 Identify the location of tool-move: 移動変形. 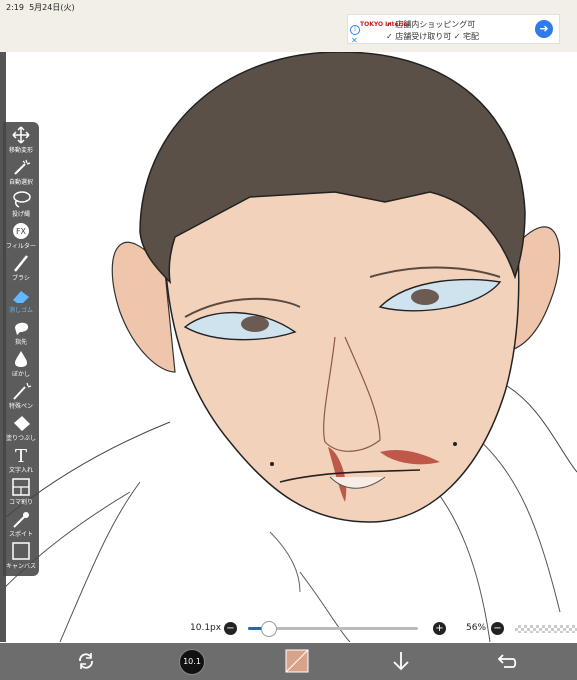
(21, 140).